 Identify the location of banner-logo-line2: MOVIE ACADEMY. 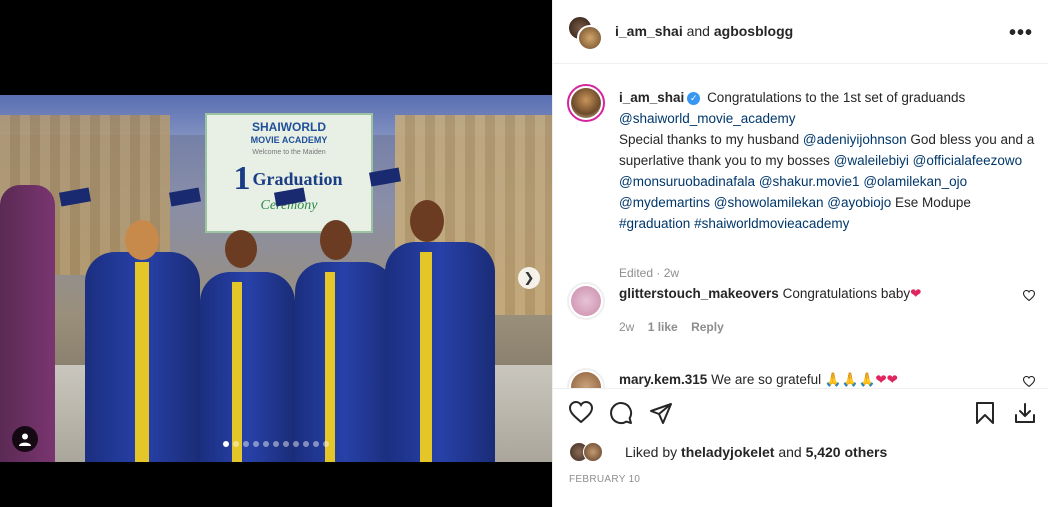
(289, 140).